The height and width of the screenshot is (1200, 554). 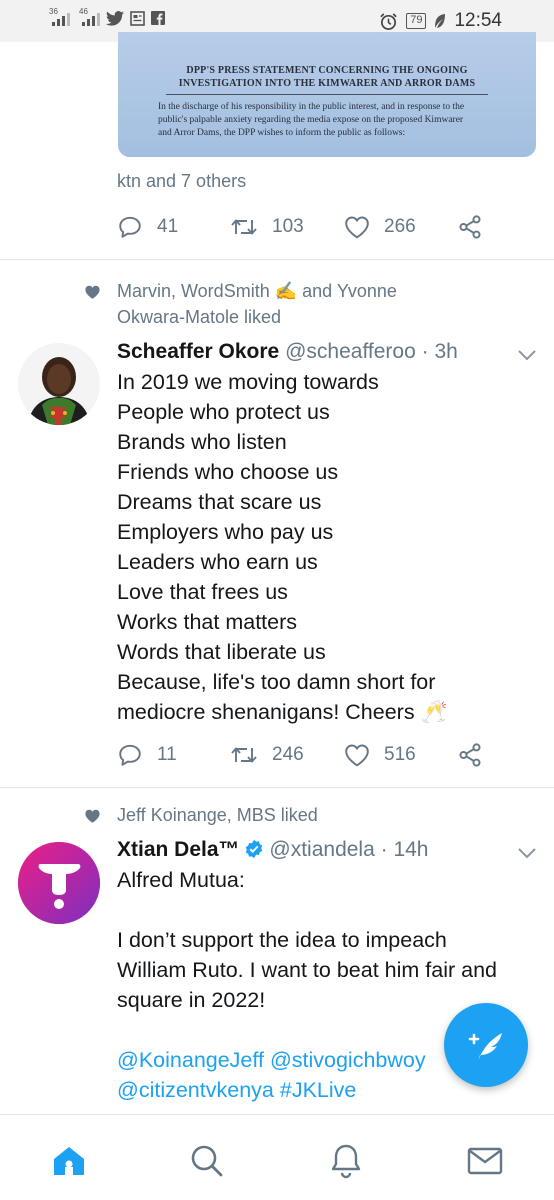 I want to click on tweet-actions: 41 103 266, so click(x=307, y=227).